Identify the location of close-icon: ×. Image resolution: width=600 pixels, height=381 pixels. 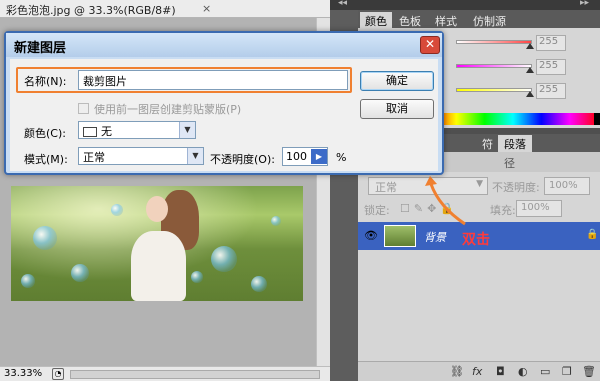
(206, 8).